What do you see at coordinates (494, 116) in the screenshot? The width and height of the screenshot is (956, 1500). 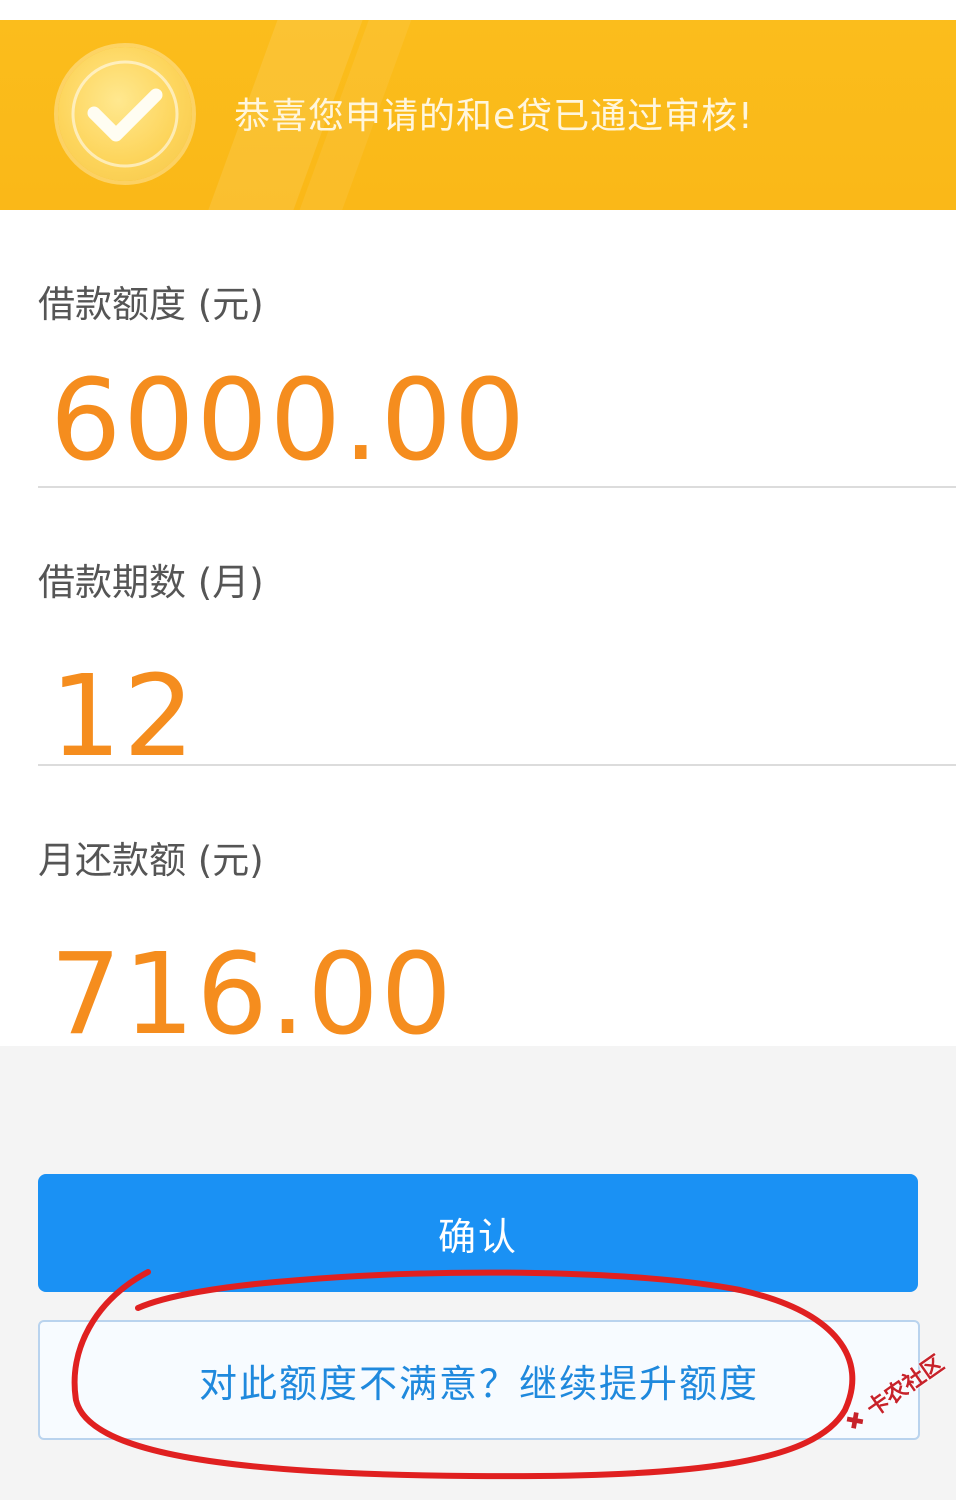 I see `approval-message: 恭喜您申请的和e贷已通过审核!` at bounding box center [494, 116].